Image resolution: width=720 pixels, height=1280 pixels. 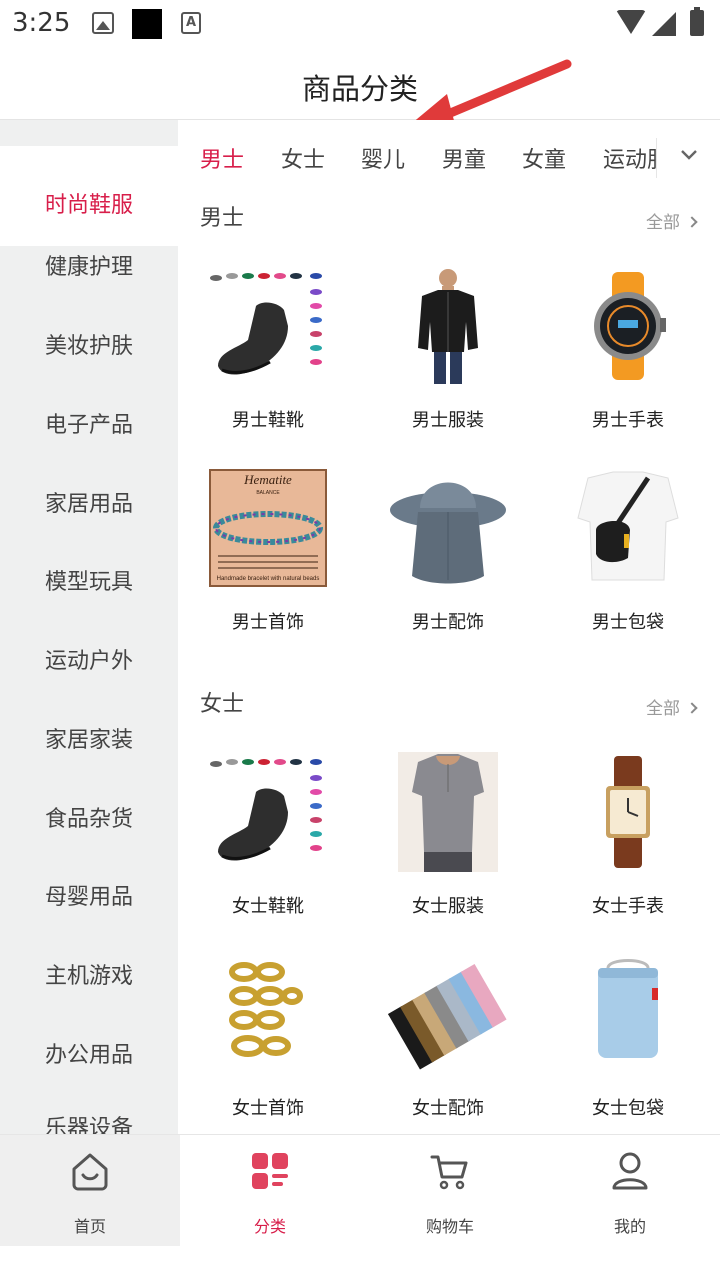 I want to click on nav-label: 我的, so click(x=629, y=1226).